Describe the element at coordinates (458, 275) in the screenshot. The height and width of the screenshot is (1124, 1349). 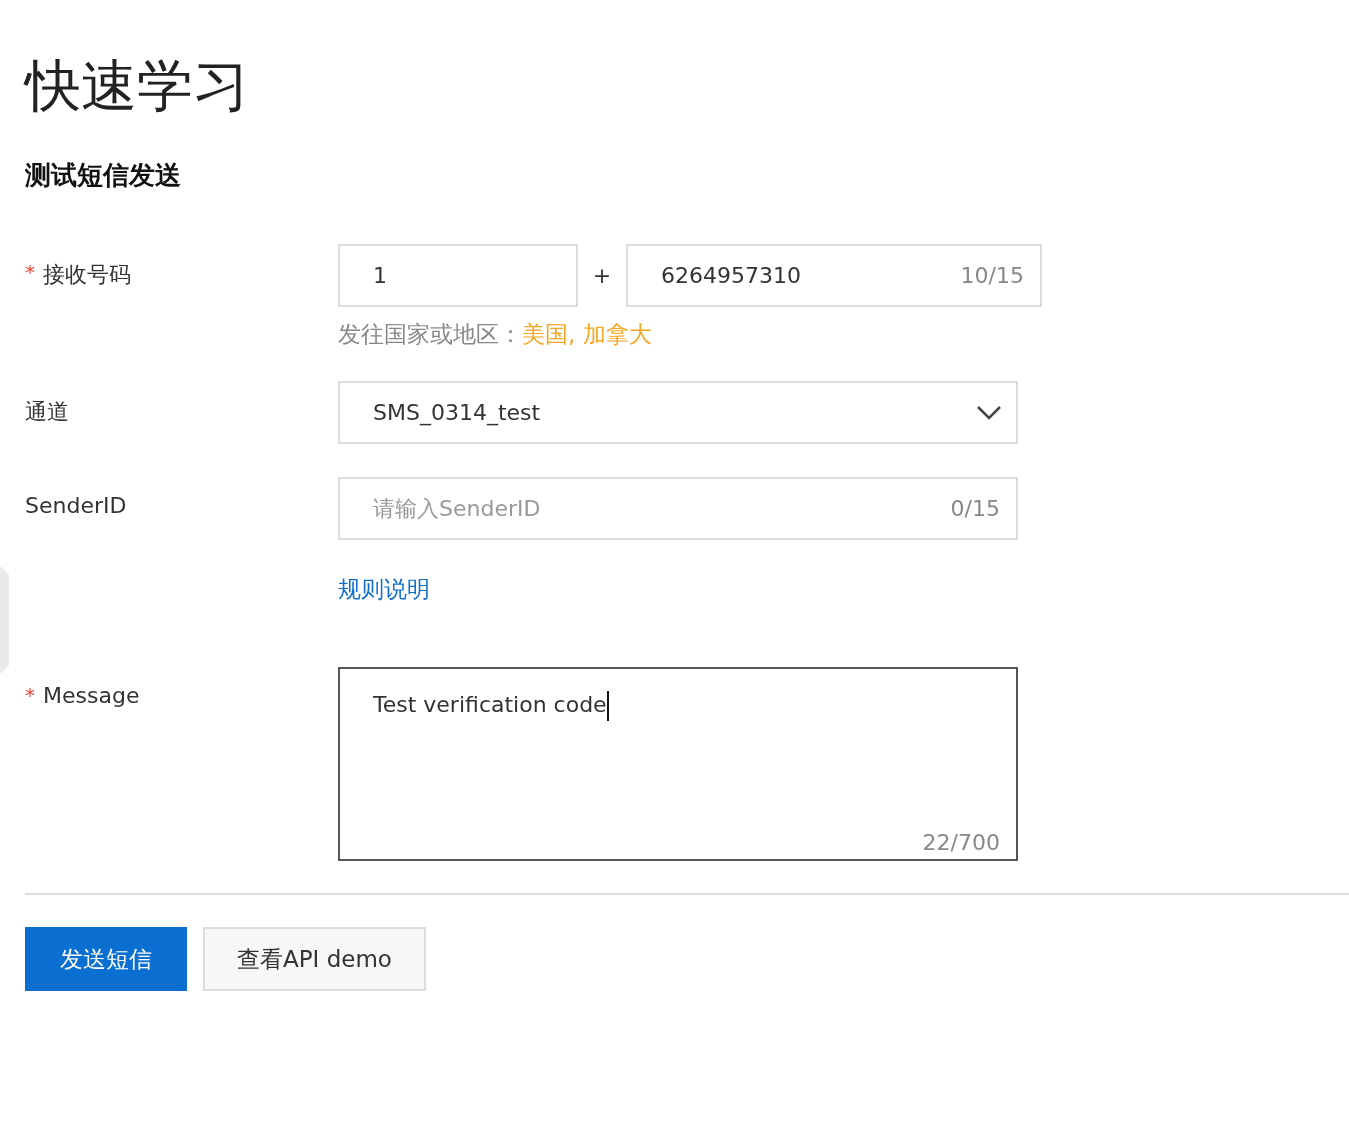
I see `country-code-field: 1` at that location.